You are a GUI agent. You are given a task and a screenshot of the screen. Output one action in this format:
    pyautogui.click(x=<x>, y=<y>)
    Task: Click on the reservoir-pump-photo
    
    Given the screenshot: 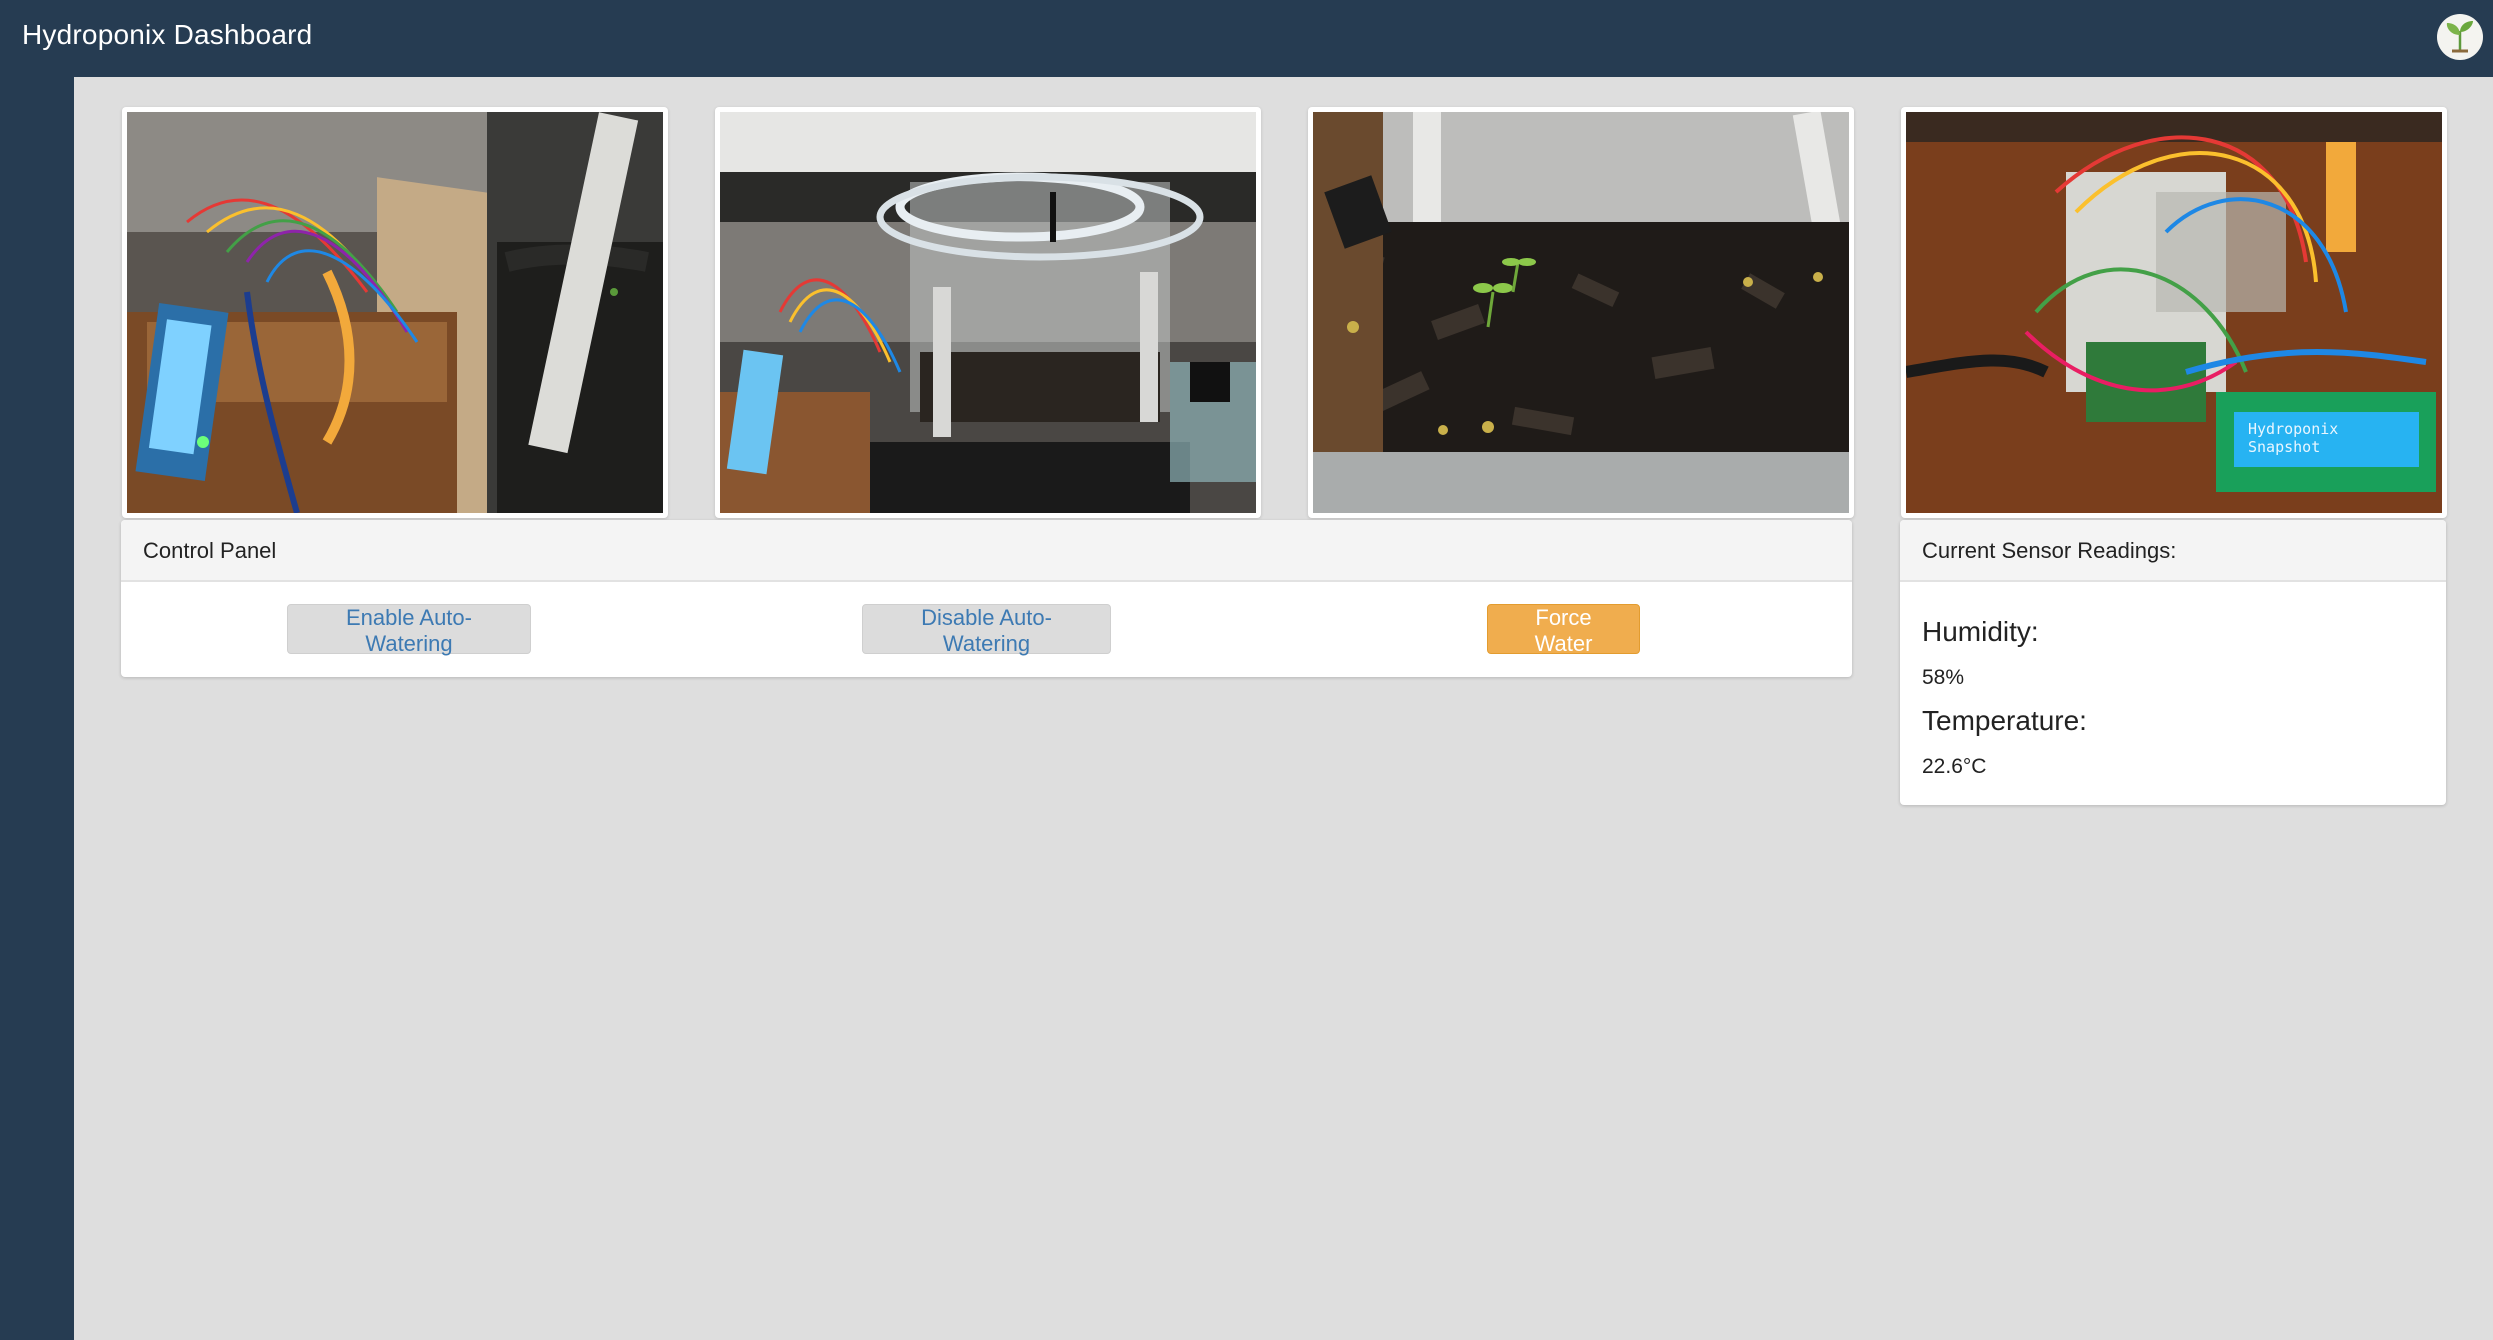 What is the action you would take?
    pyautogui.click(x=988, y=312)
    